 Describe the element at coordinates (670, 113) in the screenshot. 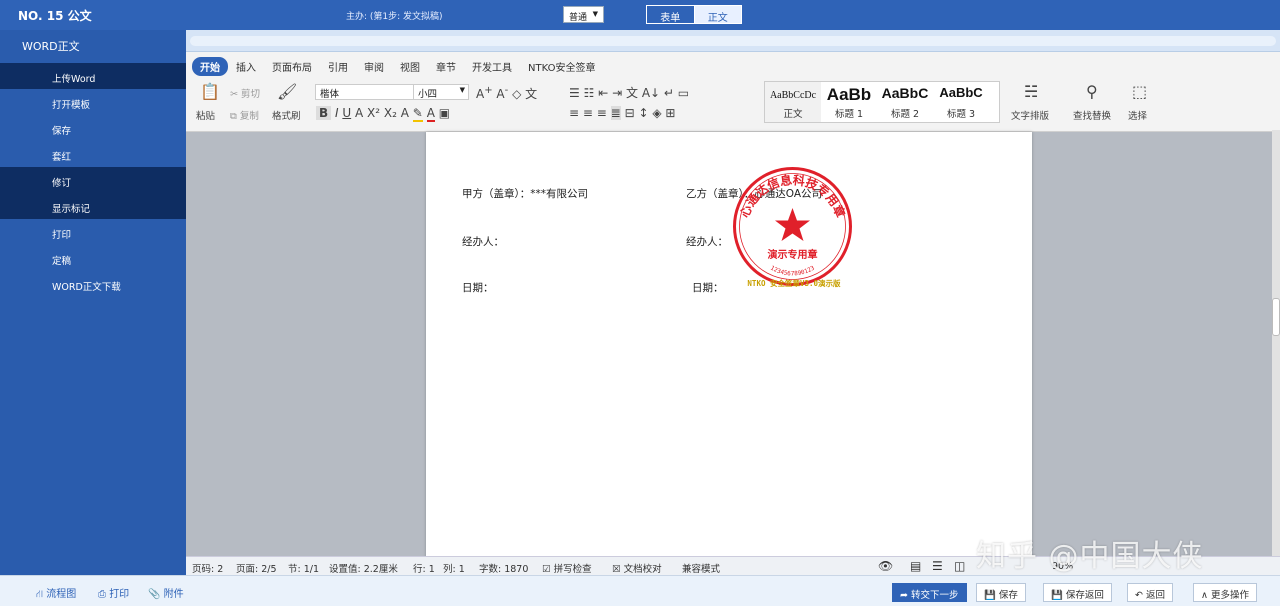

I see `borders-icon: ⊞` at that location.